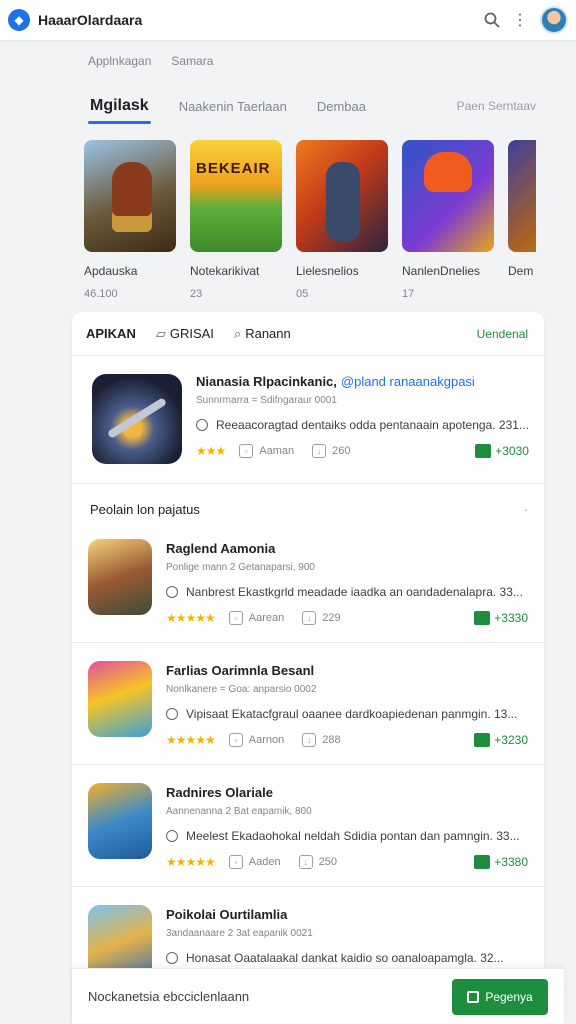 Image resolution: width=576 pixels, height=1024 pixels. Describe the element at coordinates (554, 20) in the screenshot. I see `avatar` at that location.